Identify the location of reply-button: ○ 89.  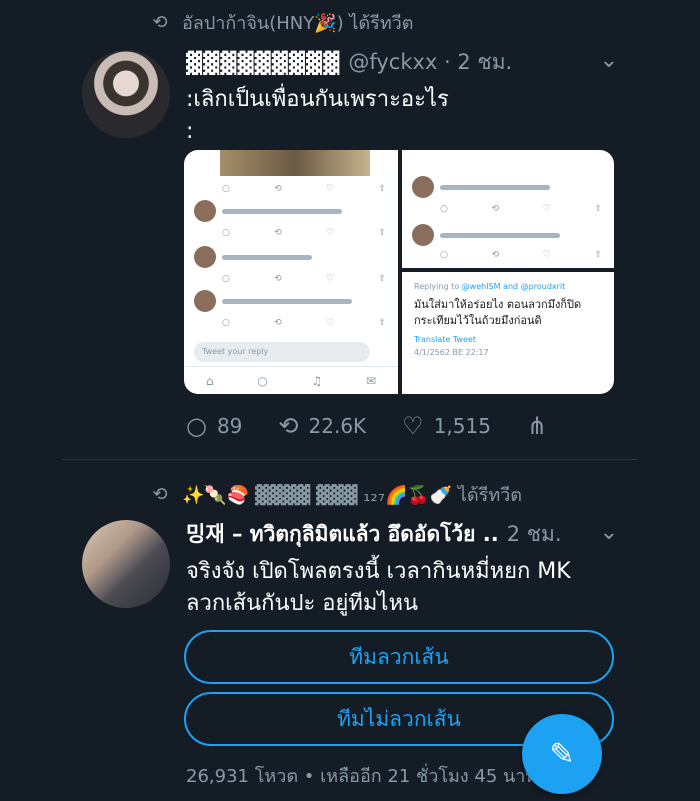
(214, 426).